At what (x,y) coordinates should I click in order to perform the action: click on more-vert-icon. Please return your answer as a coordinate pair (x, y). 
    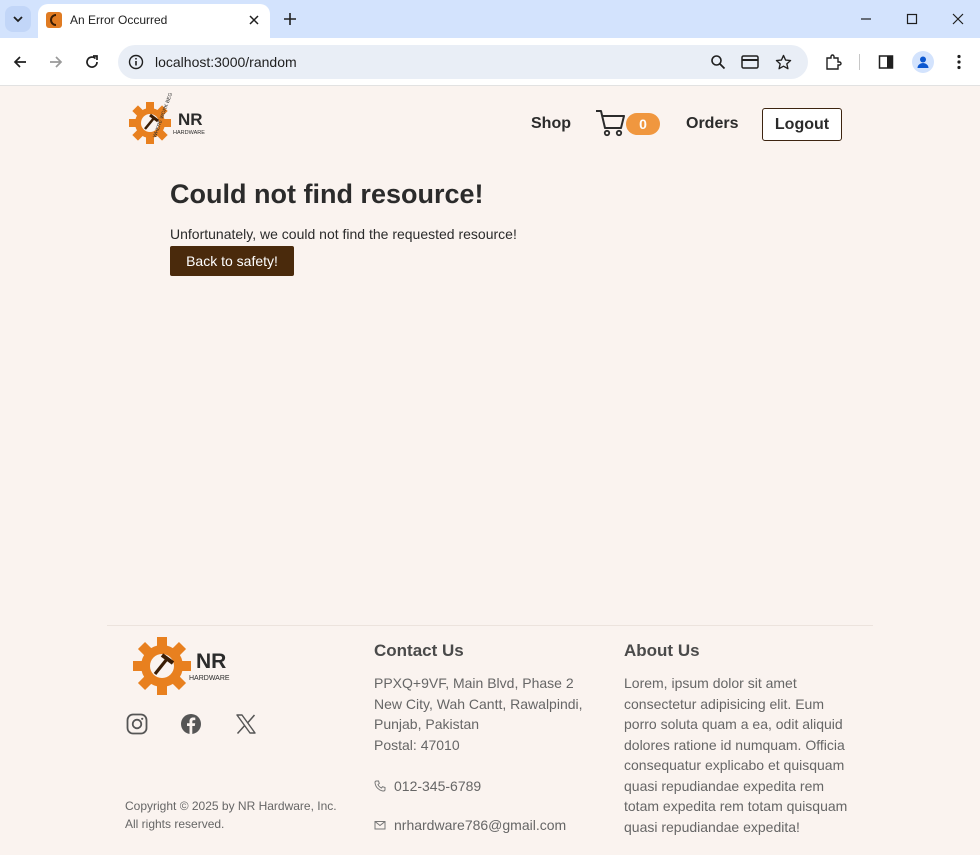
    Looking at the image, I should click on (959, 62).